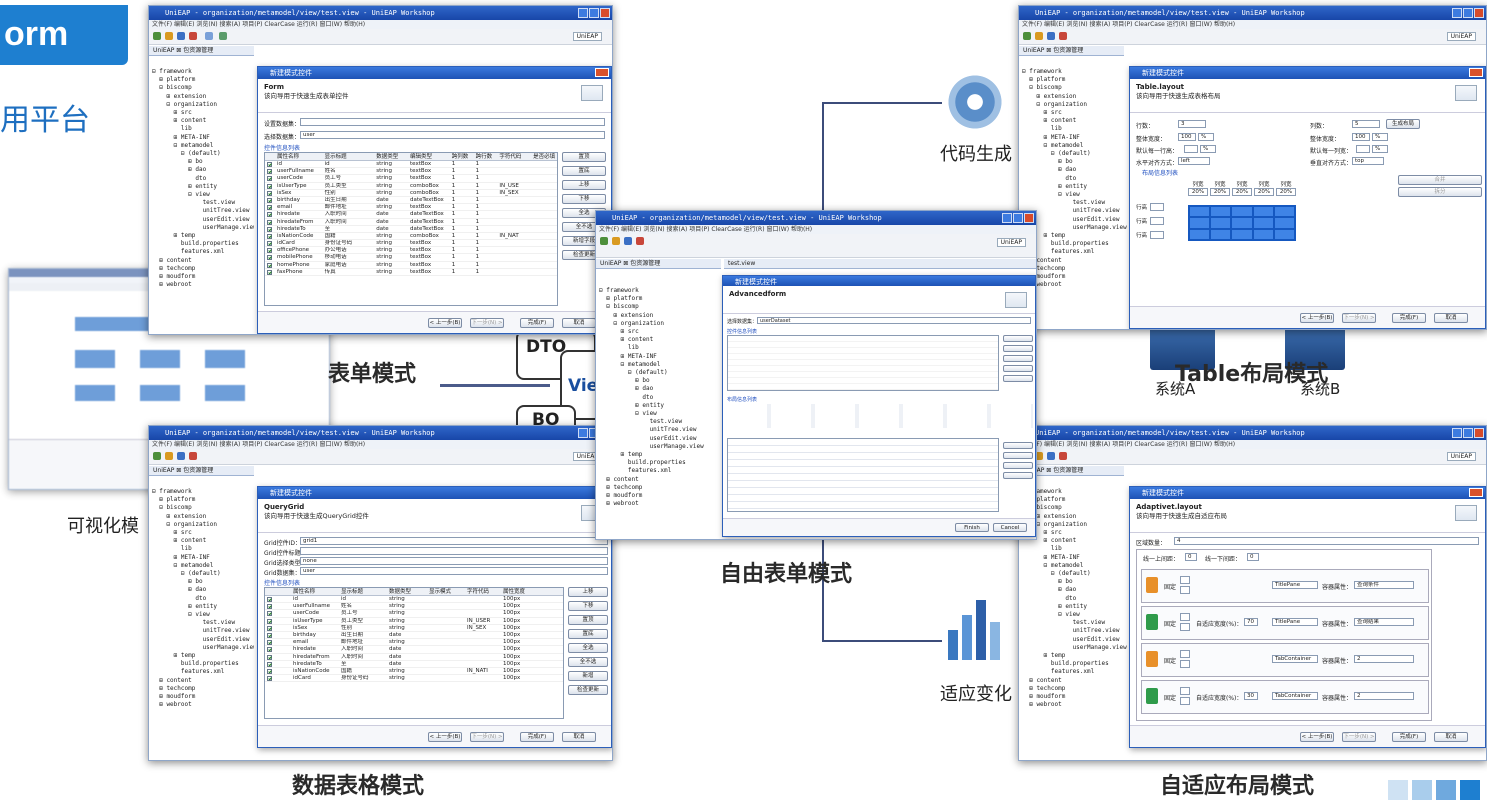  Describe the element at coordinates (411, 244) in the screenshot. I see `table-row: idCard 身份证号码 string textBox 1 1` at that location.